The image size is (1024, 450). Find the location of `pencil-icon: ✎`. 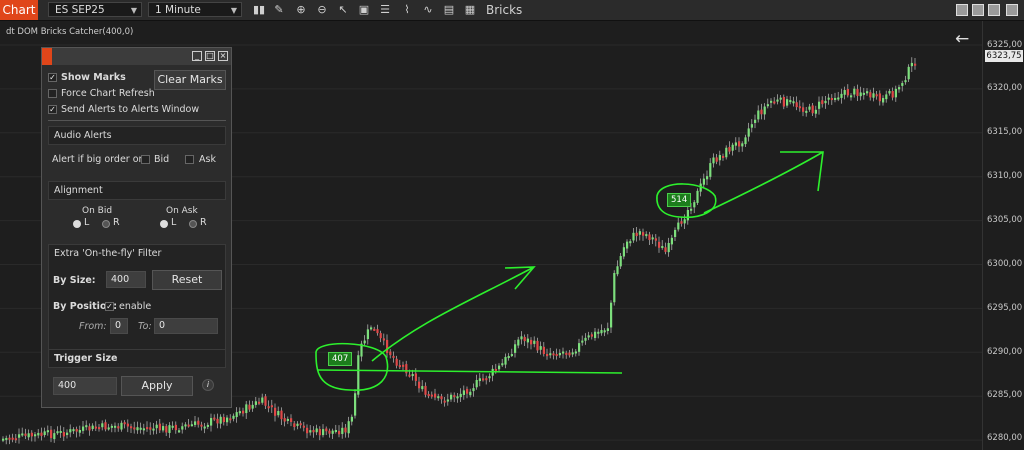

pencil-icon: ✎ is located at coordinates (279, 10).